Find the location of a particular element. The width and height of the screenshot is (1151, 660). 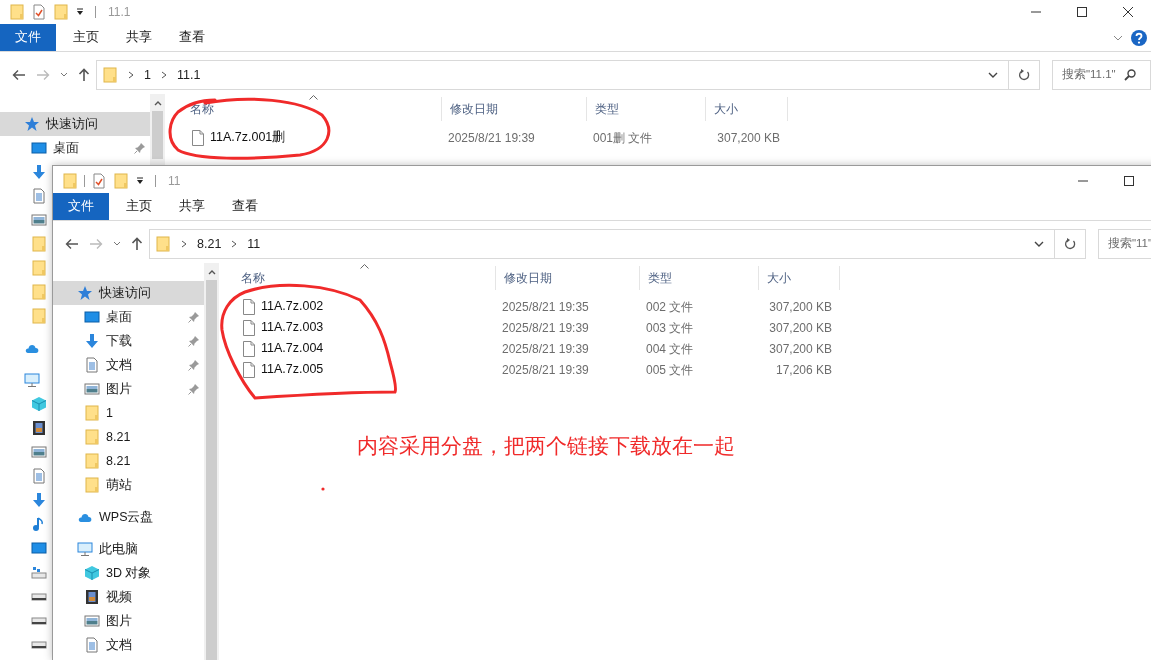

file-name: 11A.7z.005 is located at coordinates (292, 369).